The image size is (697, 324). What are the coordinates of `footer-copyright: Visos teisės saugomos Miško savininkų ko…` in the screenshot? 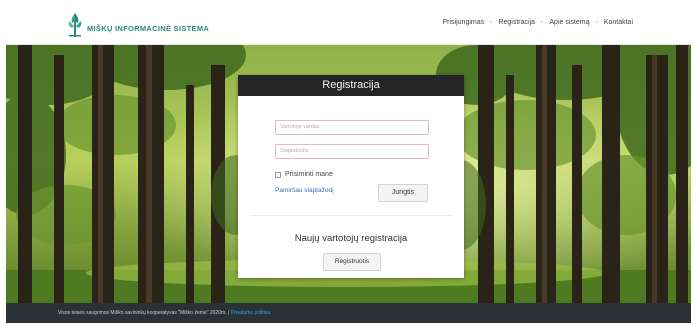 It's located at (144, 313).